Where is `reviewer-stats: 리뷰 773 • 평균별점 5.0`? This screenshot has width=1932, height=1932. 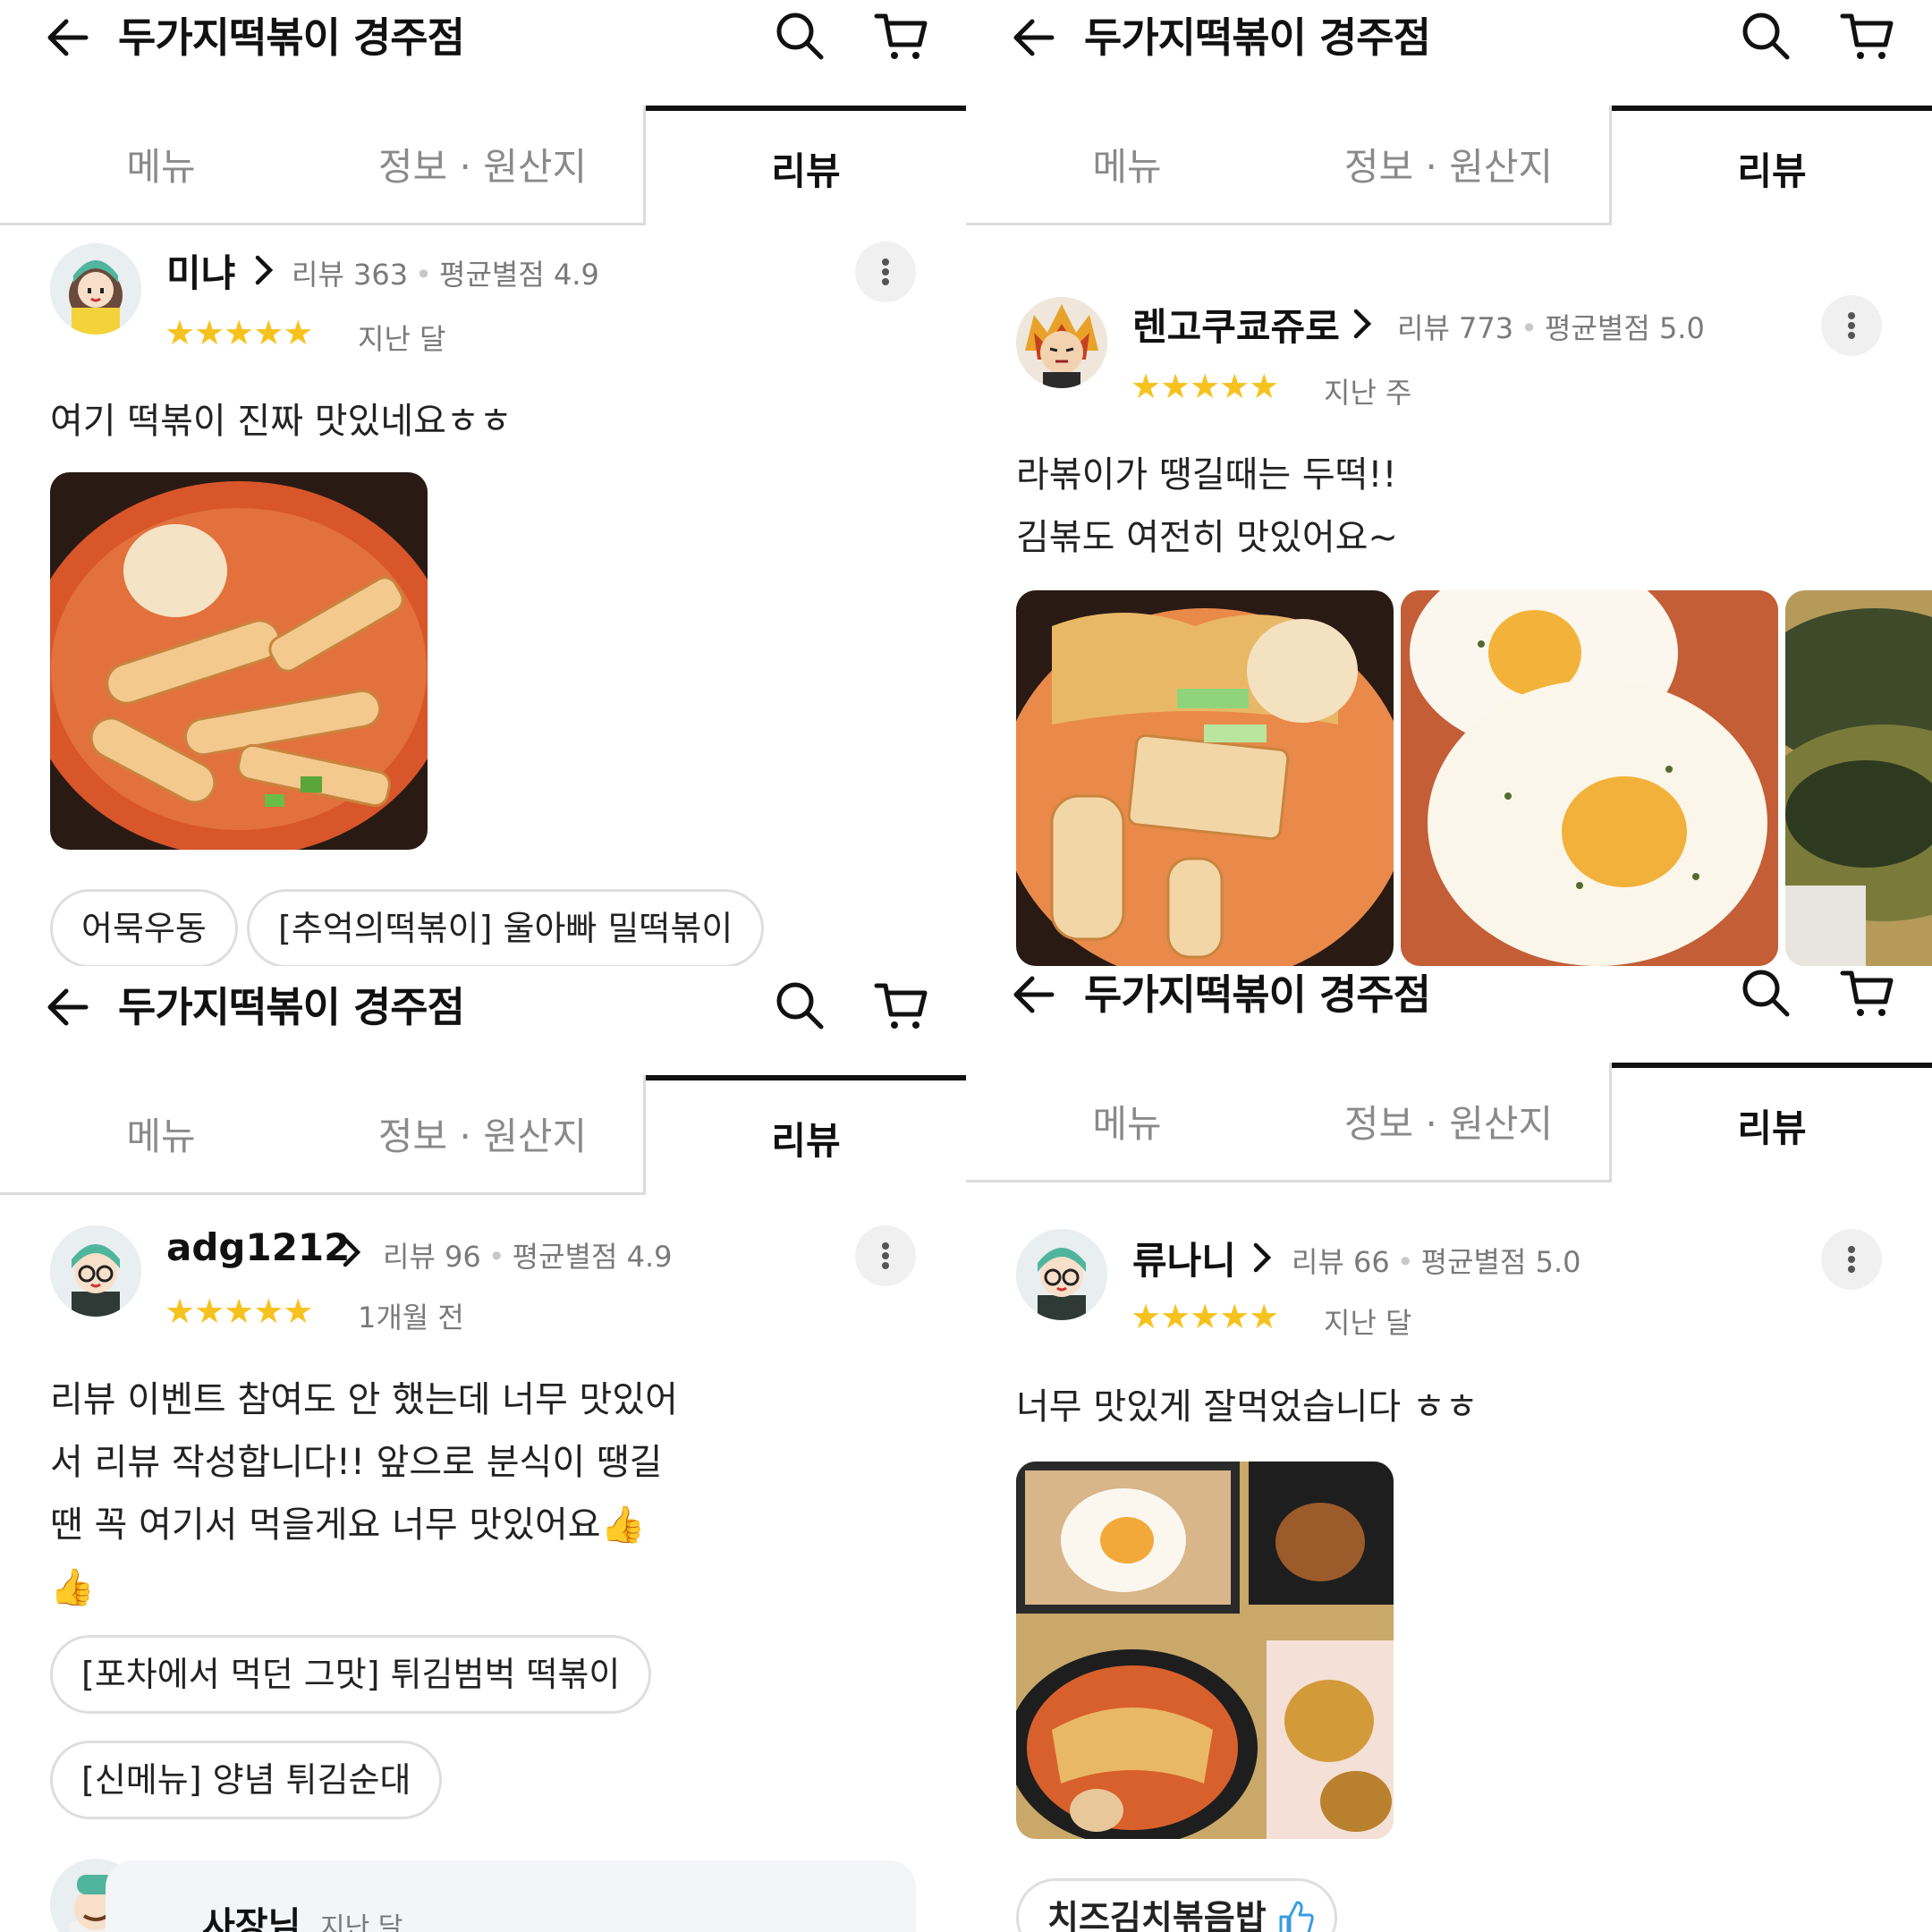 reviewer-stats: 리뷰 773 • 평균별점 5.0 is located at coordinates (1551, 328).